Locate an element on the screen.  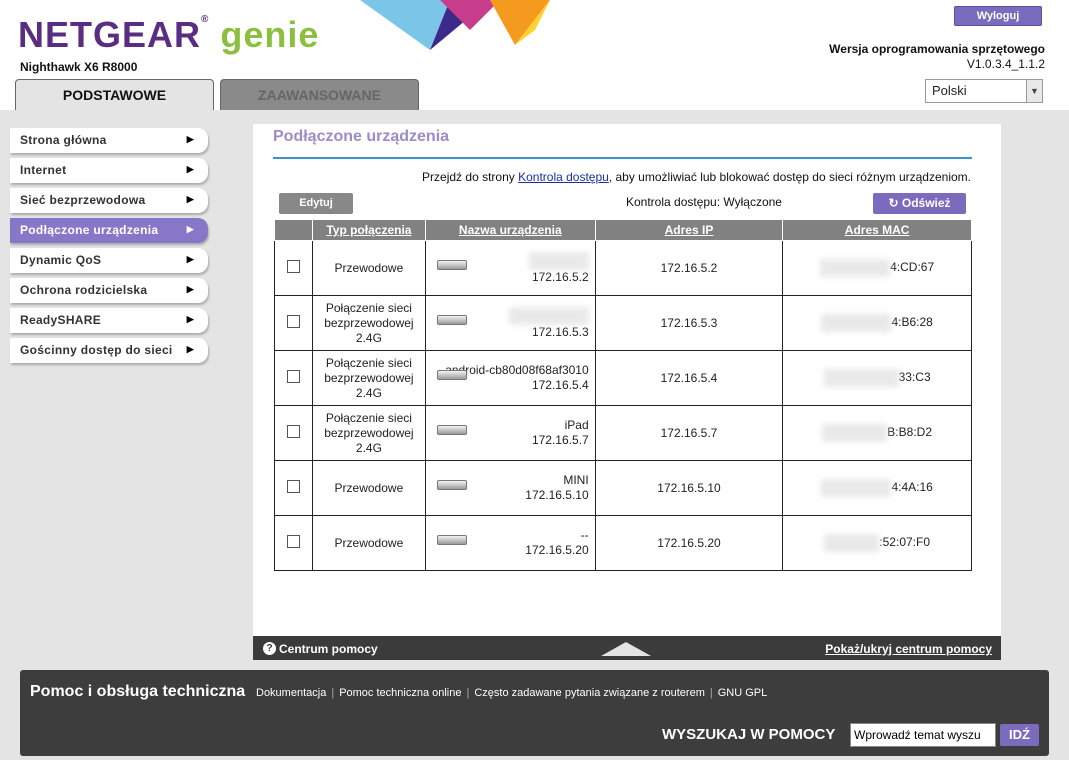
sidebar-item-label: Sieć bezprzewodowa is located at coordinates (83, 200).